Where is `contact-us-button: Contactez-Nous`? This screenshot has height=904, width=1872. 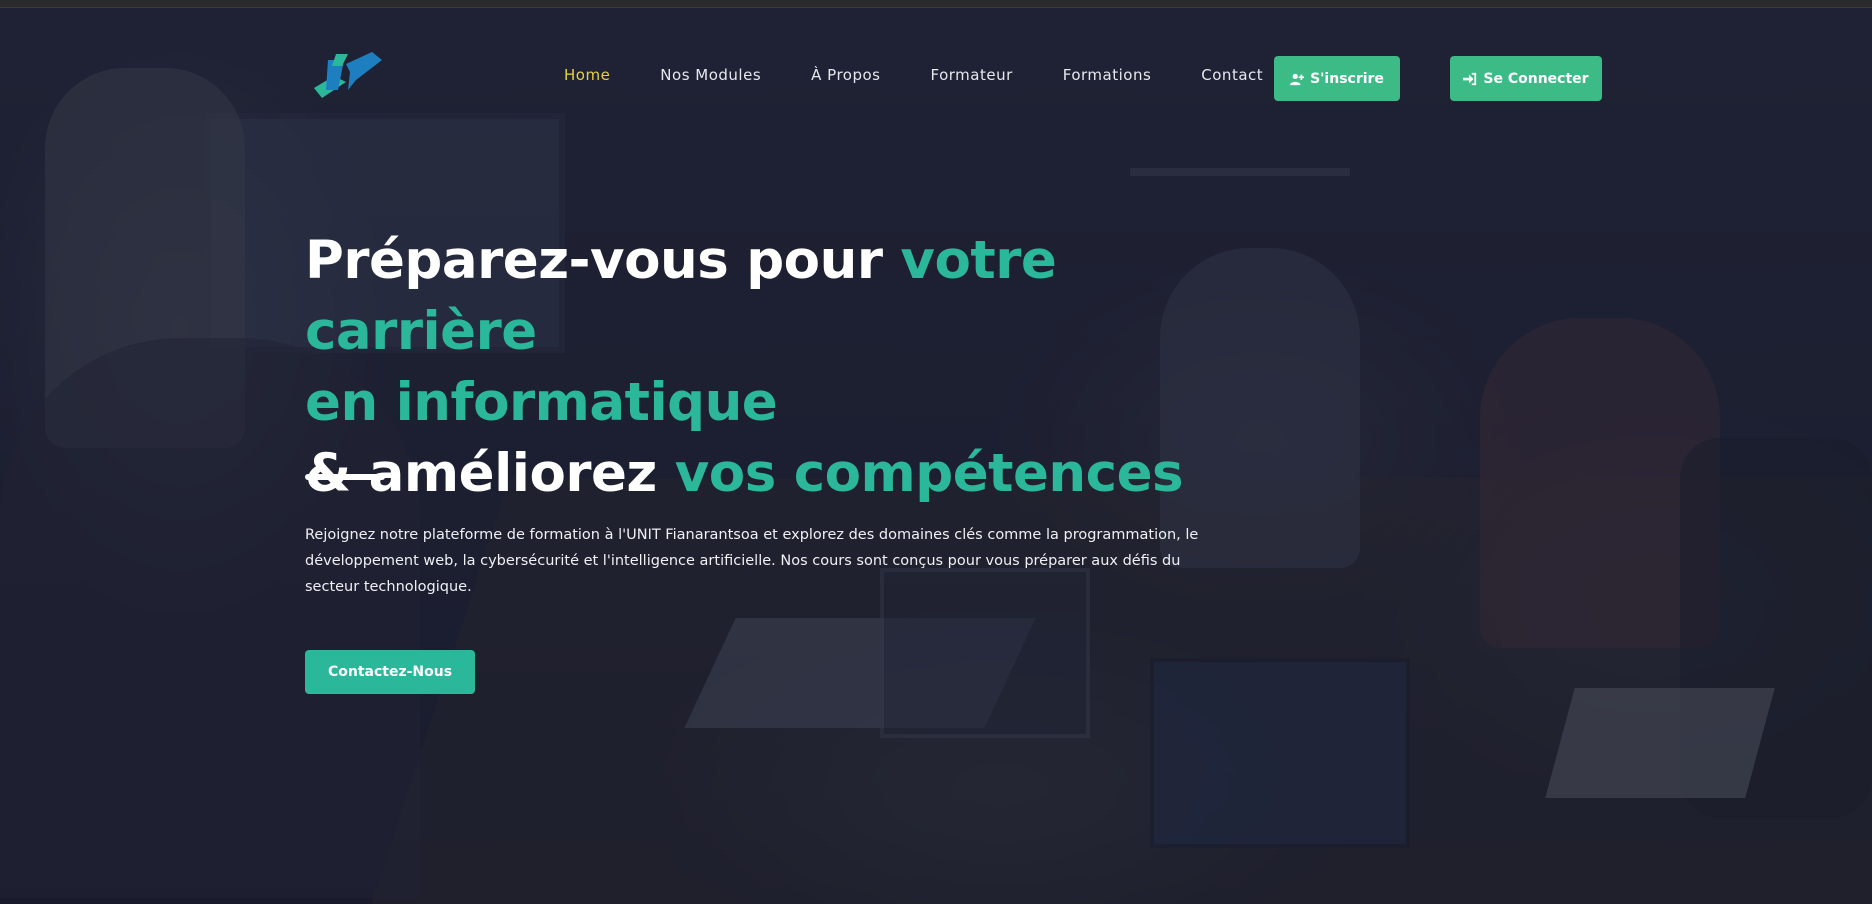
contact-us-button: Contactez-Nous is located at coordinates (390, 672).